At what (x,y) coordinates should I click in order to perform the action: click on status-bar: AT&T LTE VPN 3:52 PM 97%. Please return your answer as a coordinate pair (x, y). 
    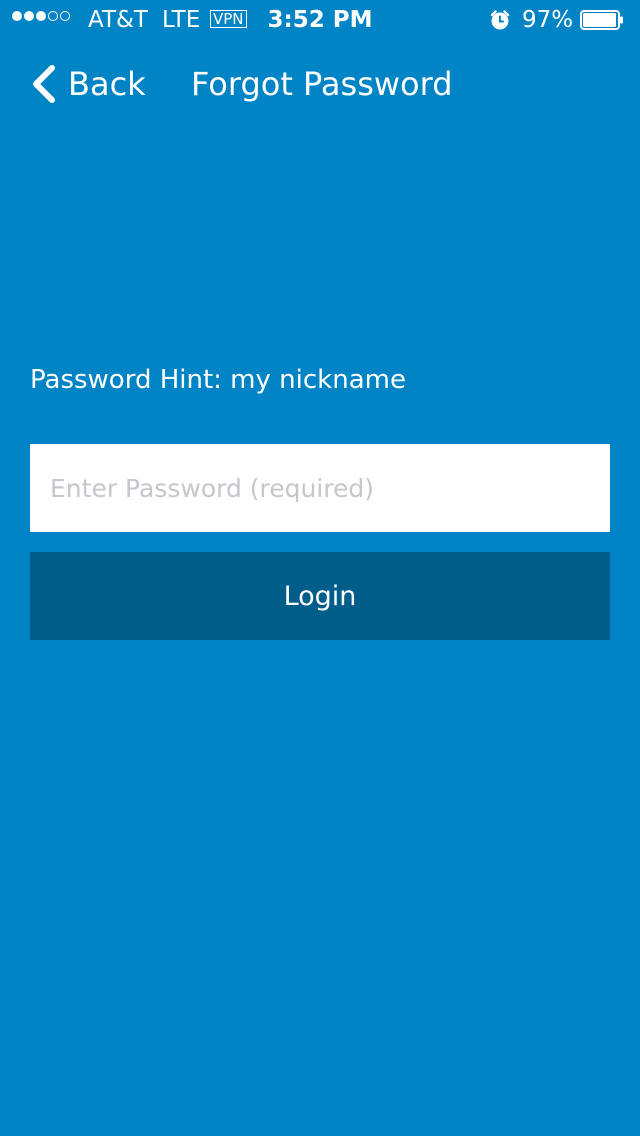
    Looking at the image, I should click on (320, 20).